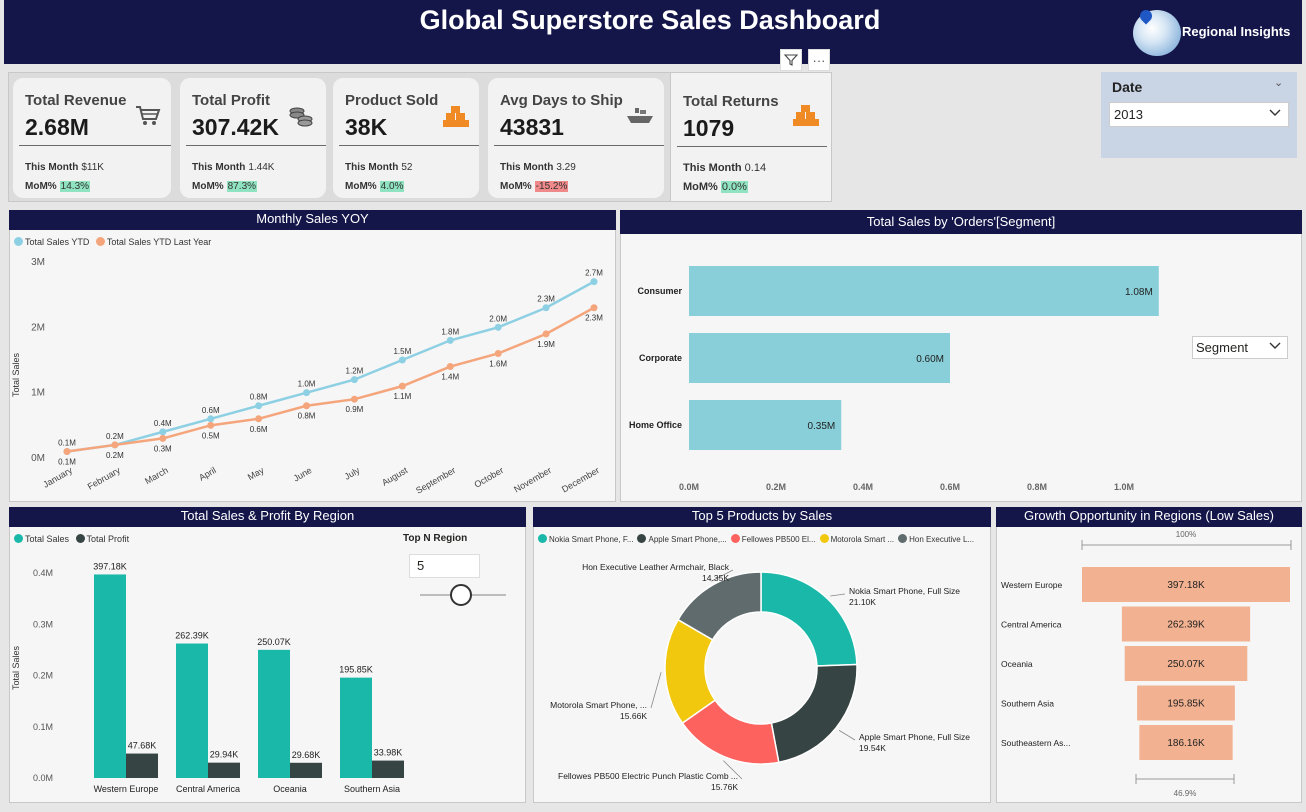 The width and height of the screenshot is (1306, 812). What do you see at coordinates (444, 566) in the screenshot?
I see `topn-input: 5` at bounding box center [444, 566].